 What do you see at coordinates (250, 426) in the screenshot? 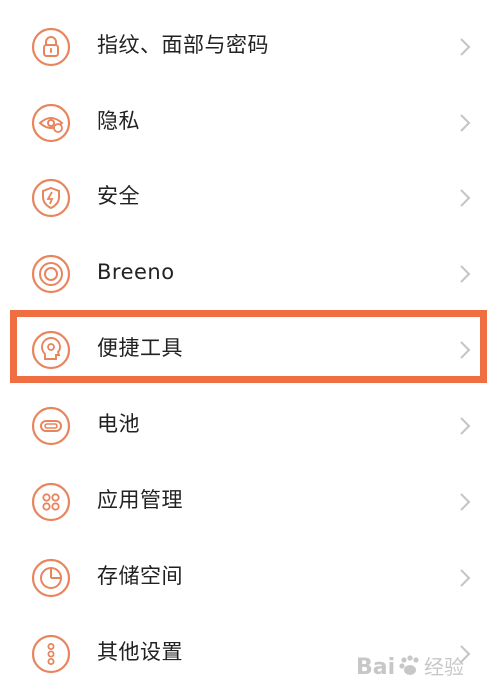
I see `settings-item-battery: 电池` at bounding box center [250, 426].